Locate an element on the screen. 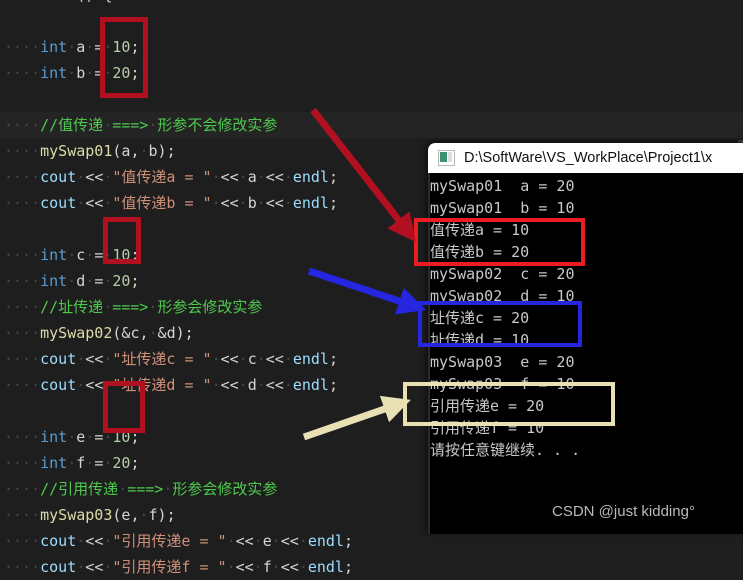  console-line: mySwap02 c = 20 is located at coordinates (502, 274).